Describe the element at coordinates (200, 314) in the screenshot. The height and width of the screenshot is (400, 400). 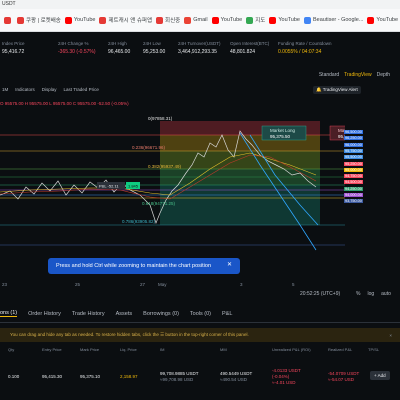
I see `tab-5: Tools (0)` at that location.